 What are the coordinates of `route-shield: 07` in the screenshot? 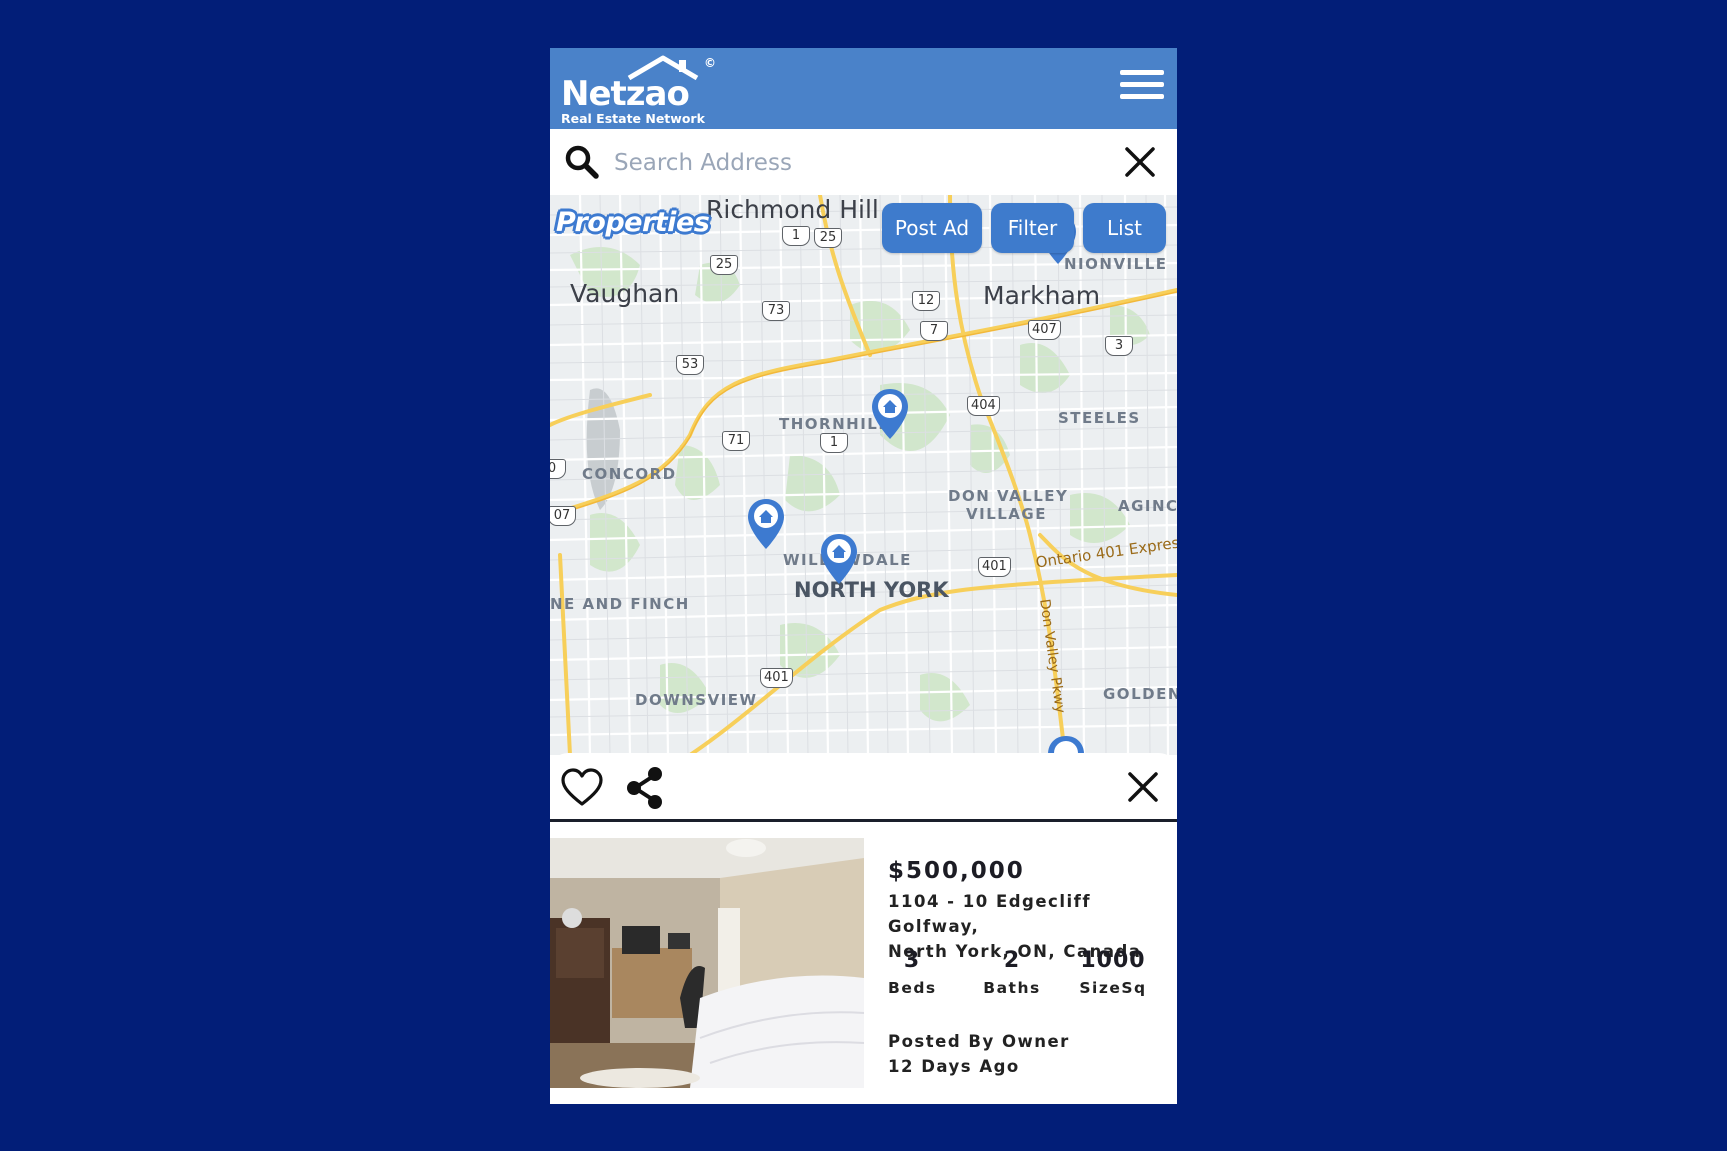 It's located at (563, 516).